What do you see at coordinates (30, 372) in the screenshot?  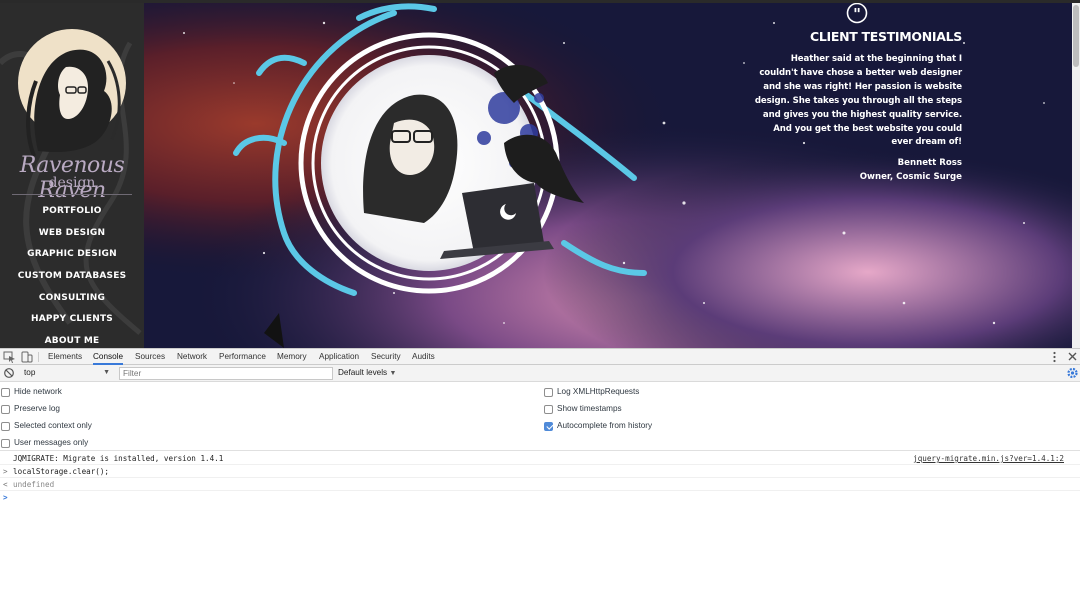 I see `context-value: top` at bounding box center [30, 372].